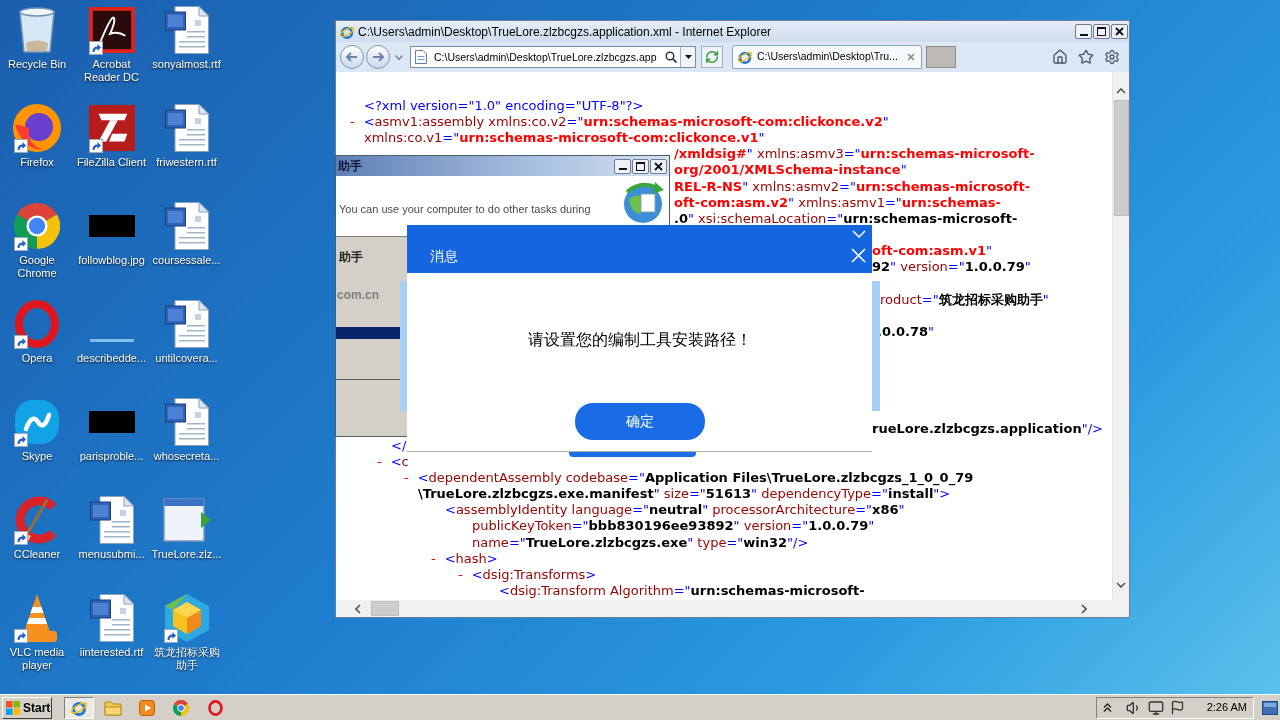 Image resolution: width=1280 pixels, height=720 pixels. What do you see at coordinates (553, 57) in the screenshot?
I see `address-bar: C:\Users\admin\Desktop\TrueLore.zlzbcgzs.app` at bounding box center [553, 57].